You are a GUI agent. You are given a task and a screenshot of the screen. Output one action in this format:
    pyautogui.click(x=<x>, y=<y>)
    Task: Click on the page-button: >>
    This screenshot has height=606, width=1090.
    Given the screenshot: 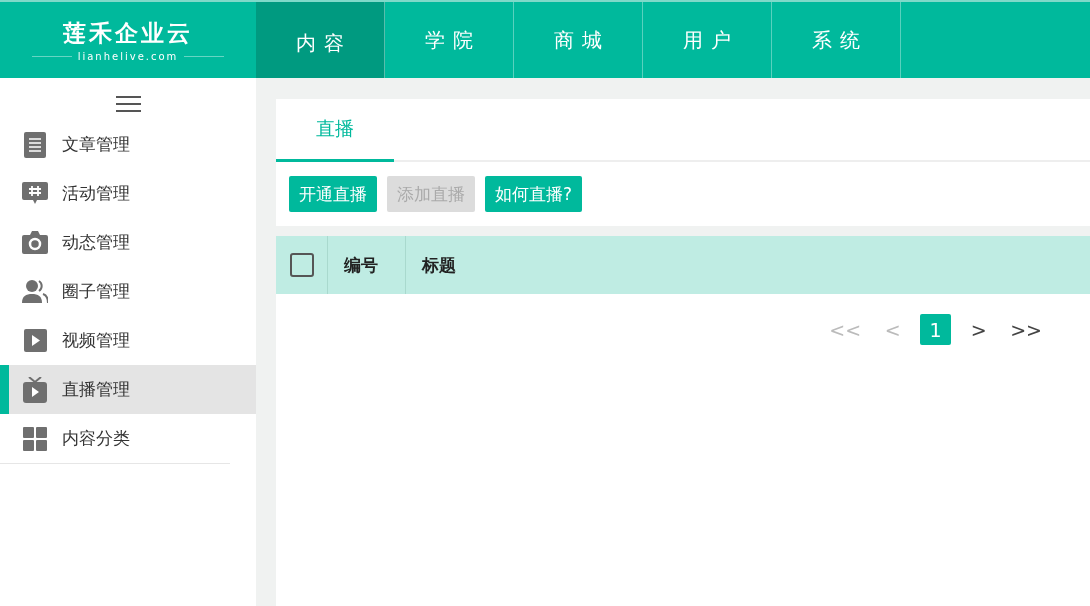 What is the action you would take?
    pyautogui.click(x=1026, y=329)
    